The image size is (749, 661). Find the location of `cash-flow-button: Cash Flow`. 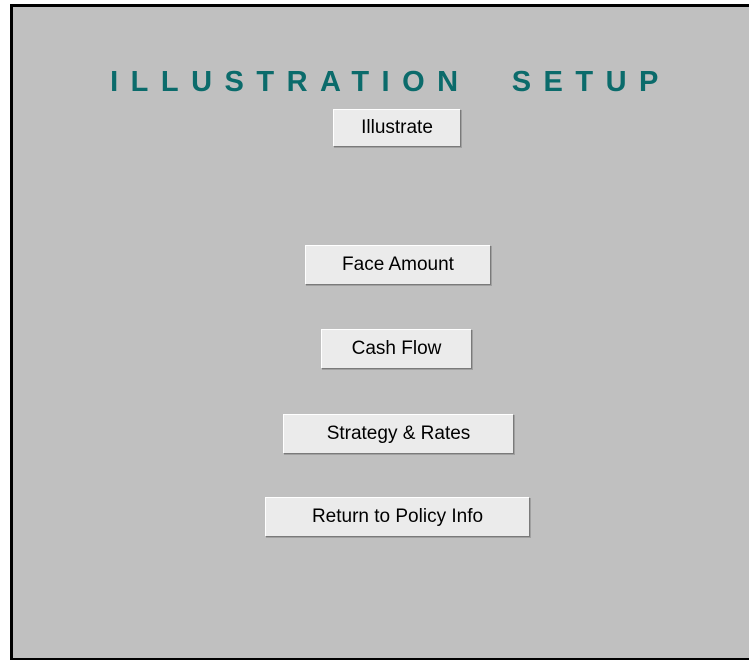

cash-flow-button: Cash Flow is located at coordinates (396, 349).